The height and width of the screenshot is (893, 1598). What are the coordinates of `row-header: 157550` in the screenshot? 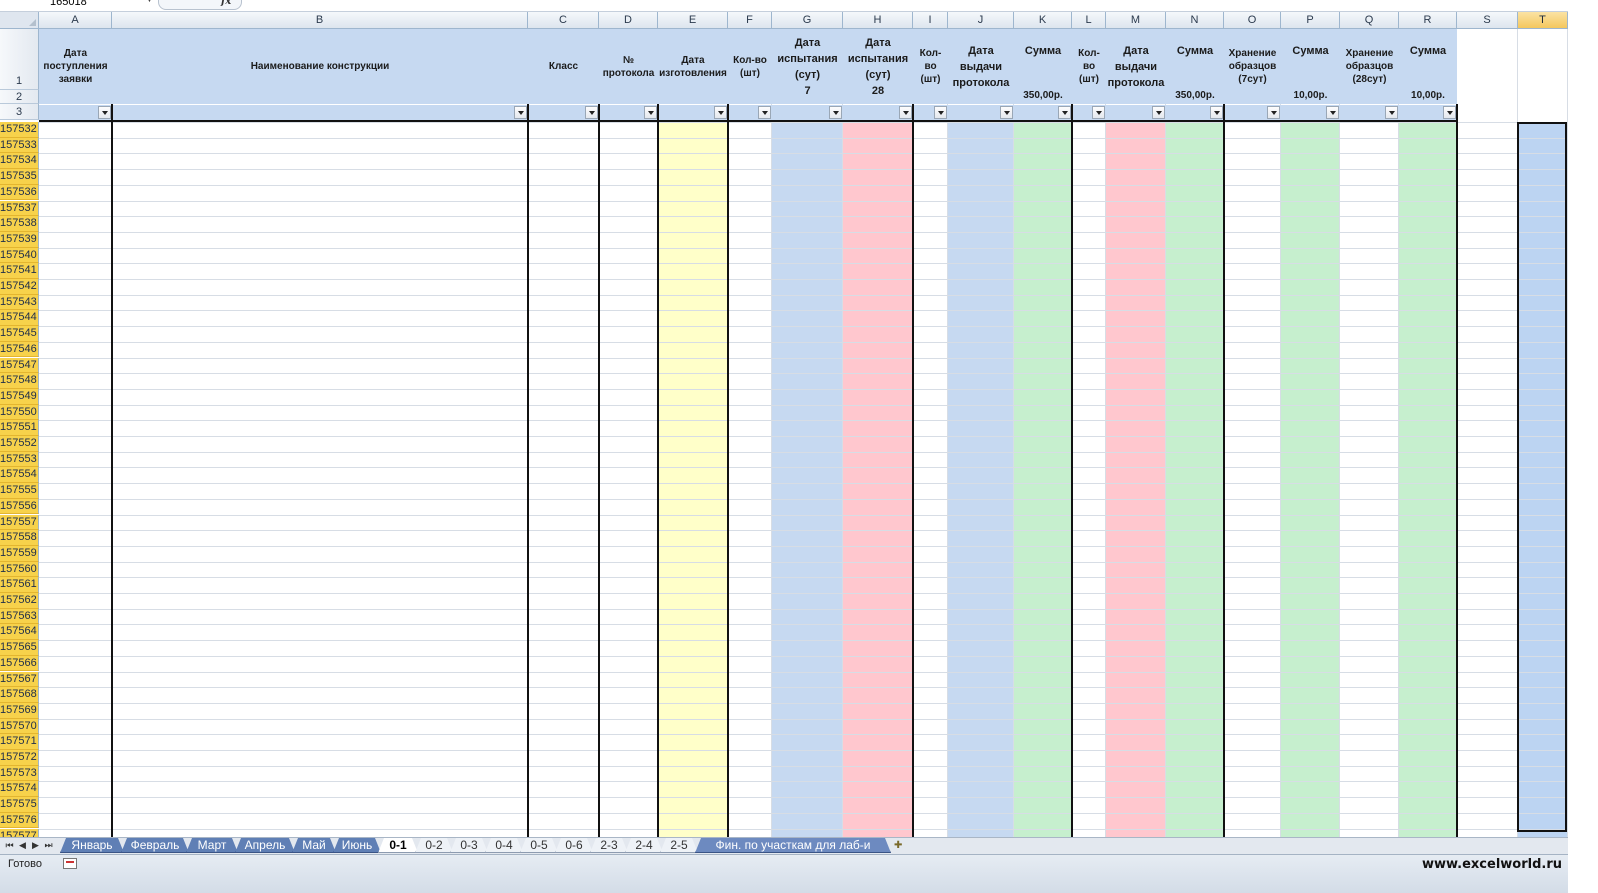 It's located at (19, 412).